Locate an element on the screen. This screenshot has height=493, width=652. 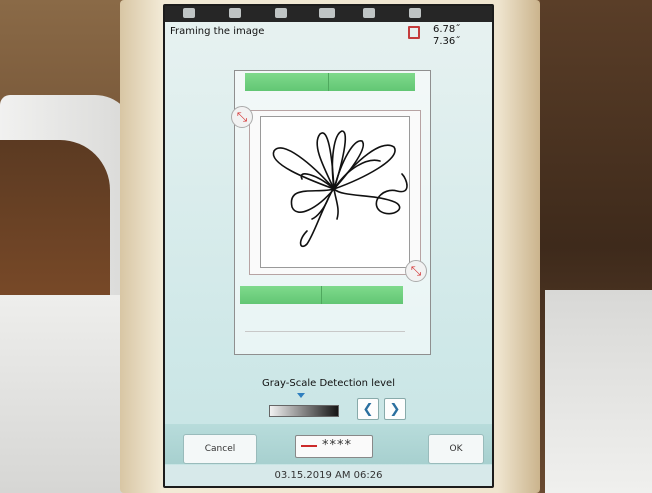
background-wall is located at coordinates (598, 391).